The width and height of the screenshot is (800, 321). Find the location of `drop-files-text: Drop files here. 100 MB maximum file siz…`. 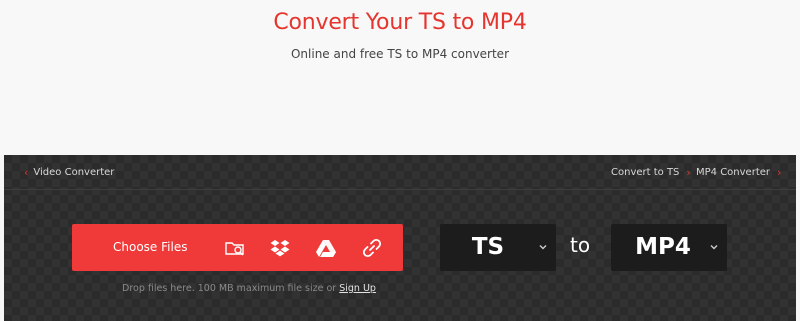

drop-files-text: Drop files here. 100 MB maximum file siz… is located at coordinates (229, 288).